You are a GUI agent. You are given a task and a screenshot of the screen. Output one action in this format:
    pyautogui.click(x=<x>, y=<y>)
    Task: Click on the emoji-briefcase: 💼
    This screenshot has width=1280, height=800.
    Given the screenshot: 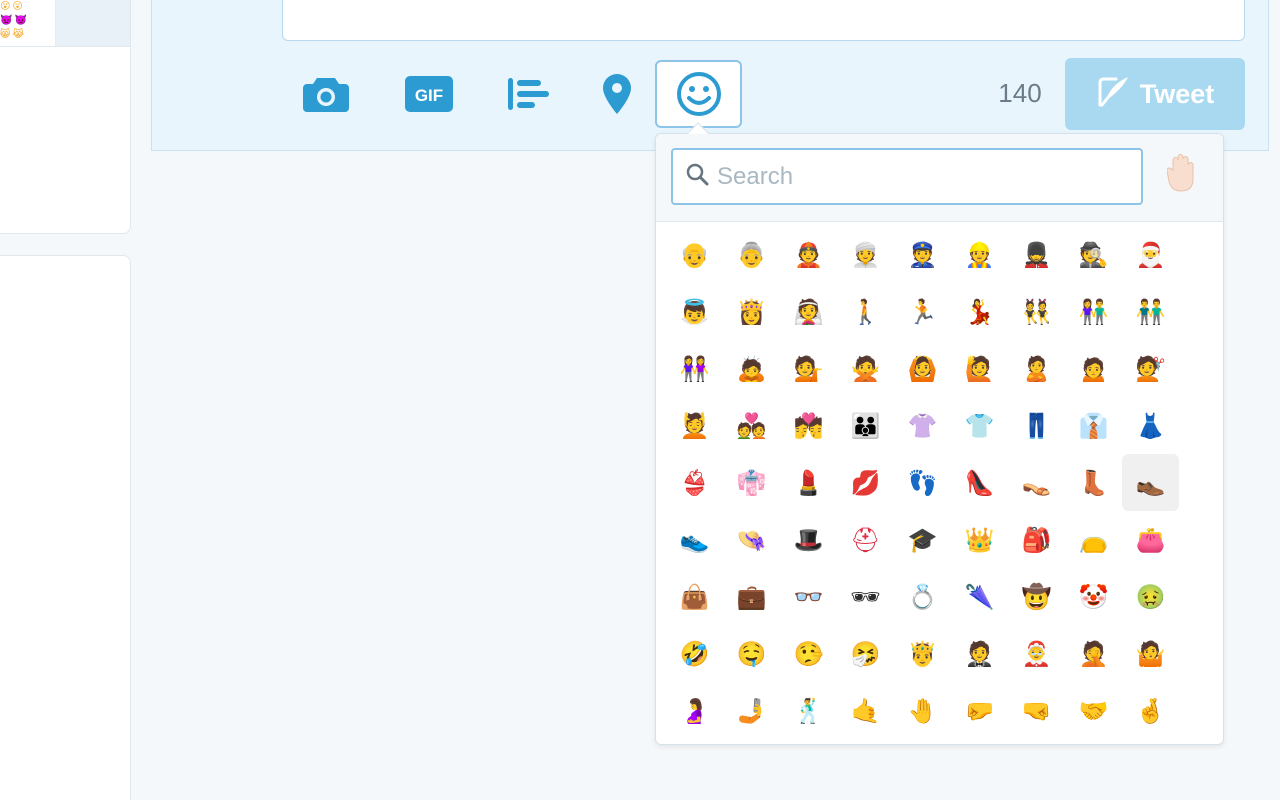 What is the action you would take?
    pyautogui.click(x=751, y=596)
    